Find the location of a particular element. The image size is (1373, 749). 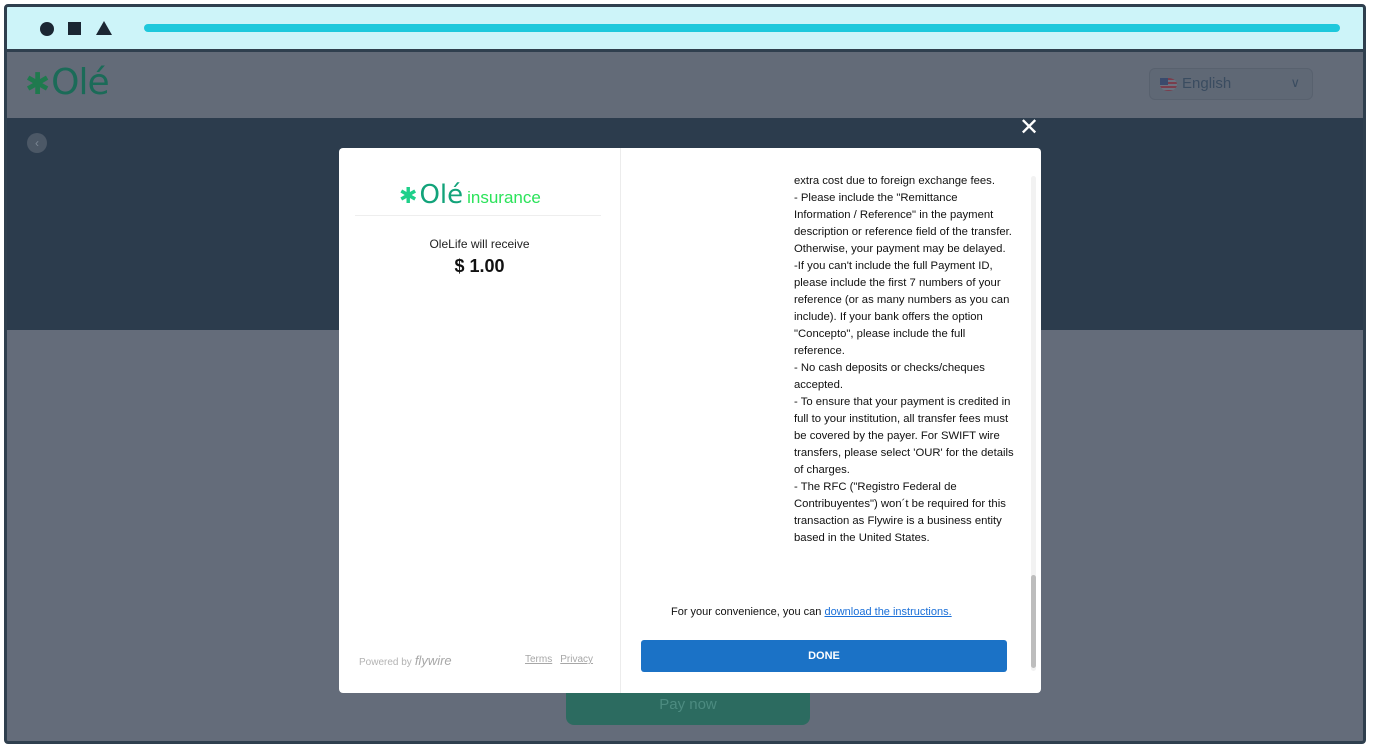

divider is located at coordinates (478, 215).